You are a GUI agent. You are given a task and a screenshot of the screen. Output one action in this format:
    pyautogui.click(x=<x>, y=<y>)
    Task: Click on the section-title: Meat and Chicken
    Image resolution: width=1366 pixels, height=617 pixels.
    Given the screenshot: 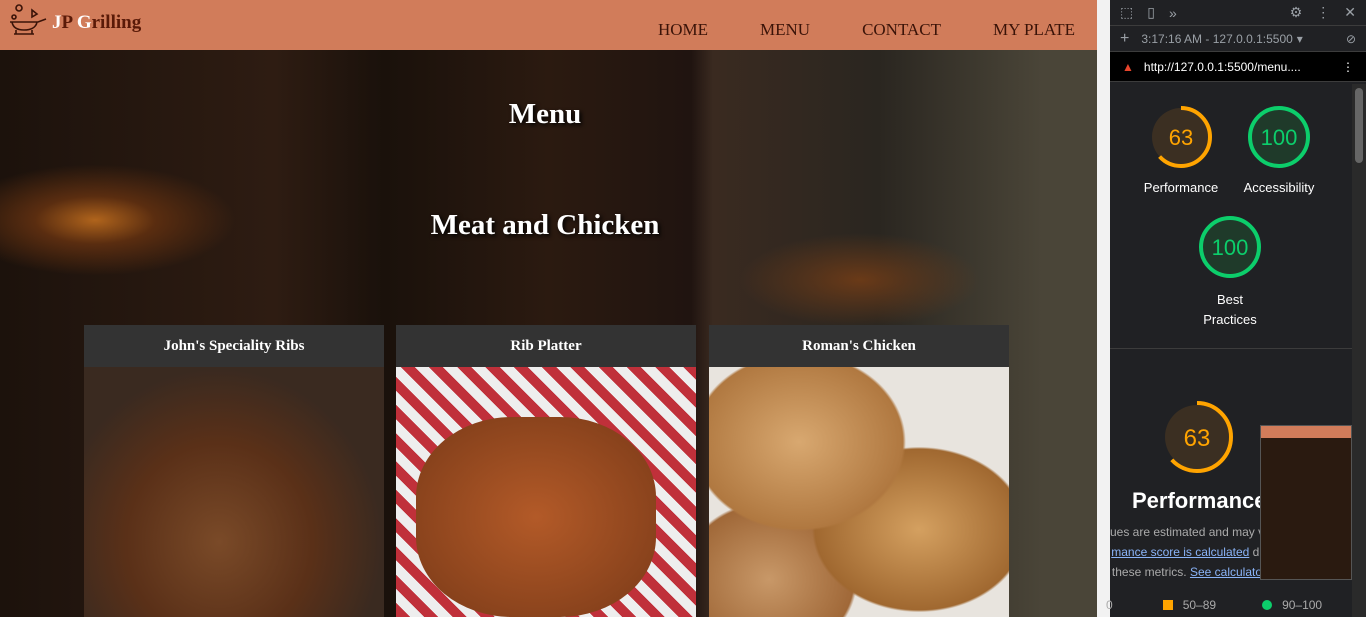 What is the action you would take?
    pyautogui.click(x=545, y=225)
    